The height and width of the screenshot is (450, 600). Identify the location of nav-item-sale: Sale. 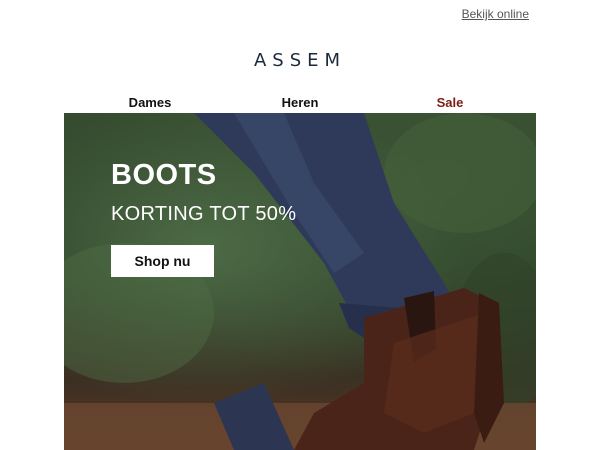
(450, 102).